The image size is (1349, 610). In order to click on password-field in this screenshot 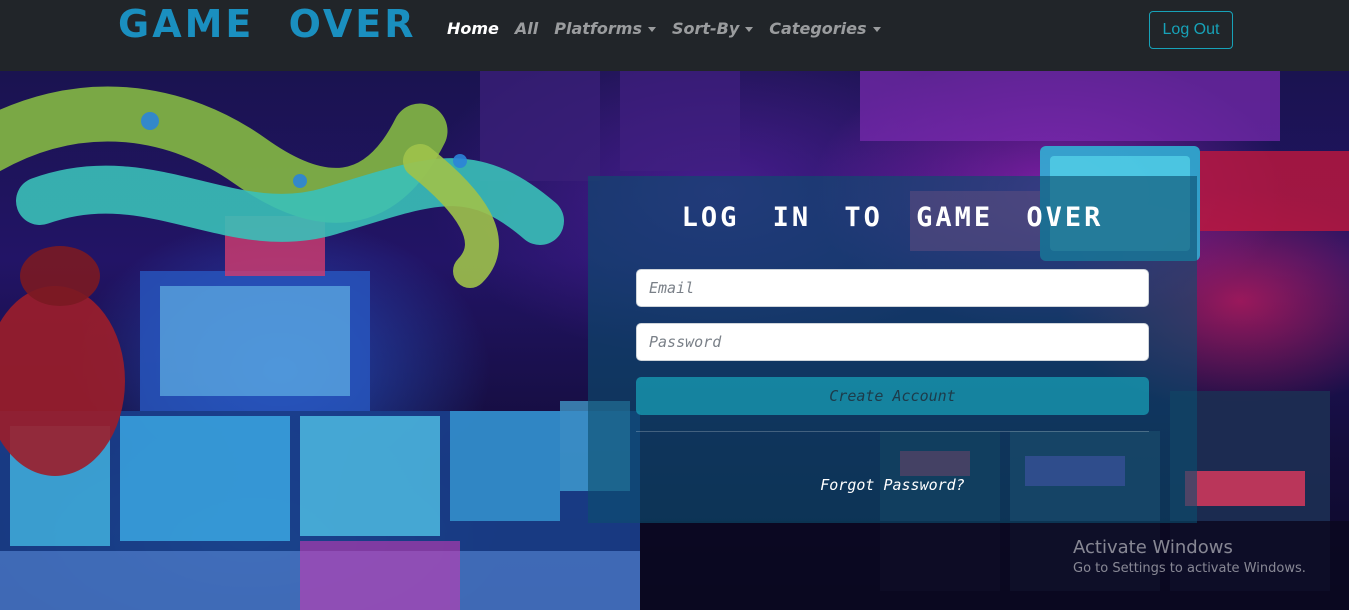, I will do `click(892, 342)`.